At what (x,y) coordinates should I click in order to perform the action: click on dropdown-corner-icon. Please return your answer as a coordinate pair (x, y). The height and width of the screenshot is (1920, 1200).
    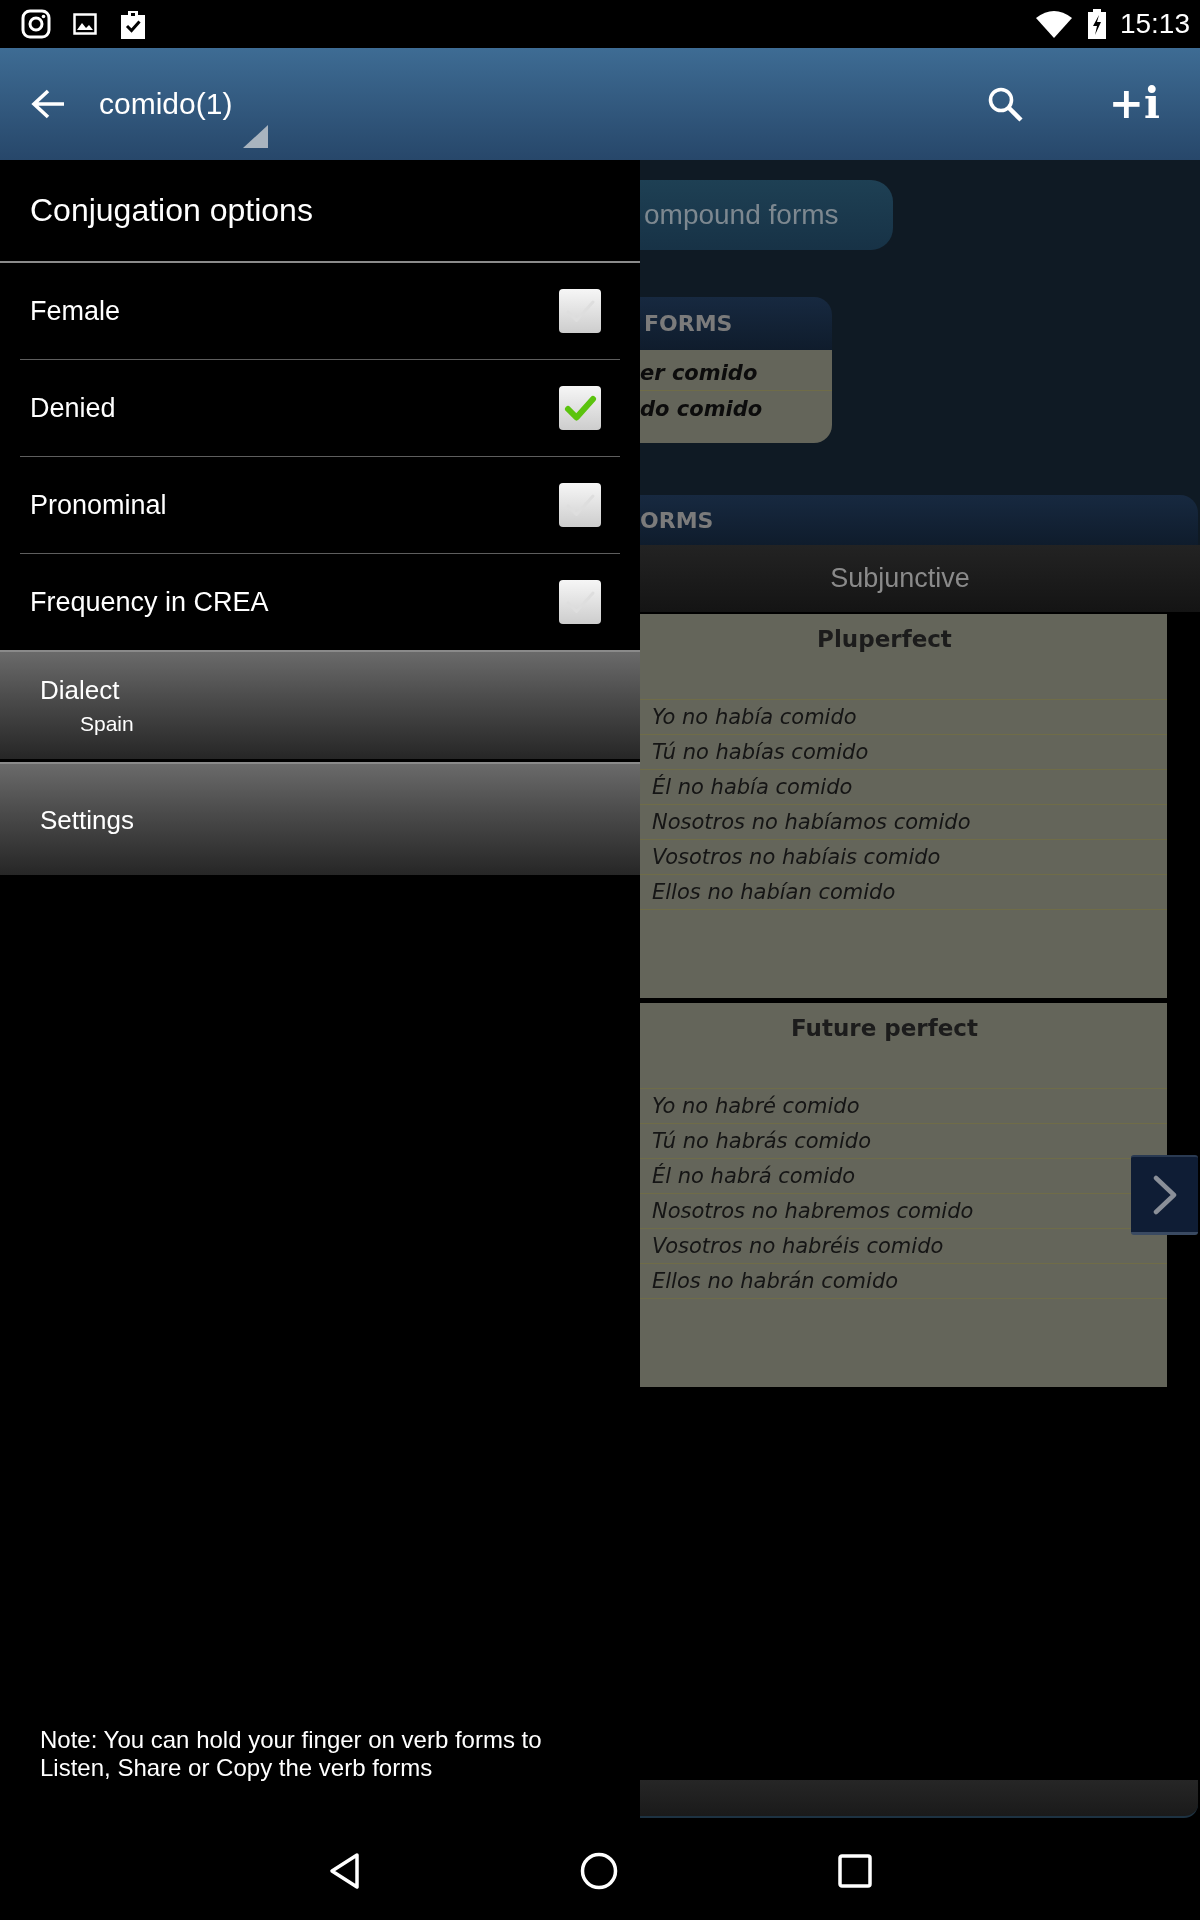
    Looking at the image, I should click on (256, 136).